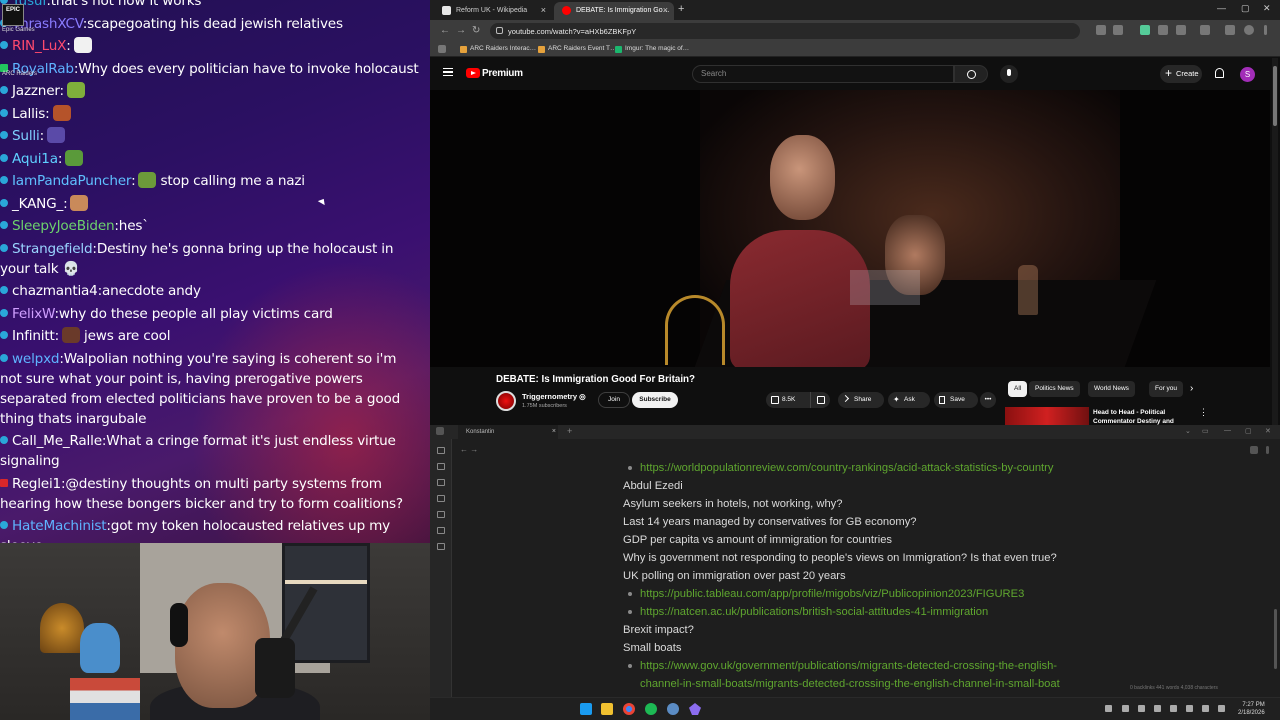  I want to click on subscribe-button: Subscribe, so click(655, 400).